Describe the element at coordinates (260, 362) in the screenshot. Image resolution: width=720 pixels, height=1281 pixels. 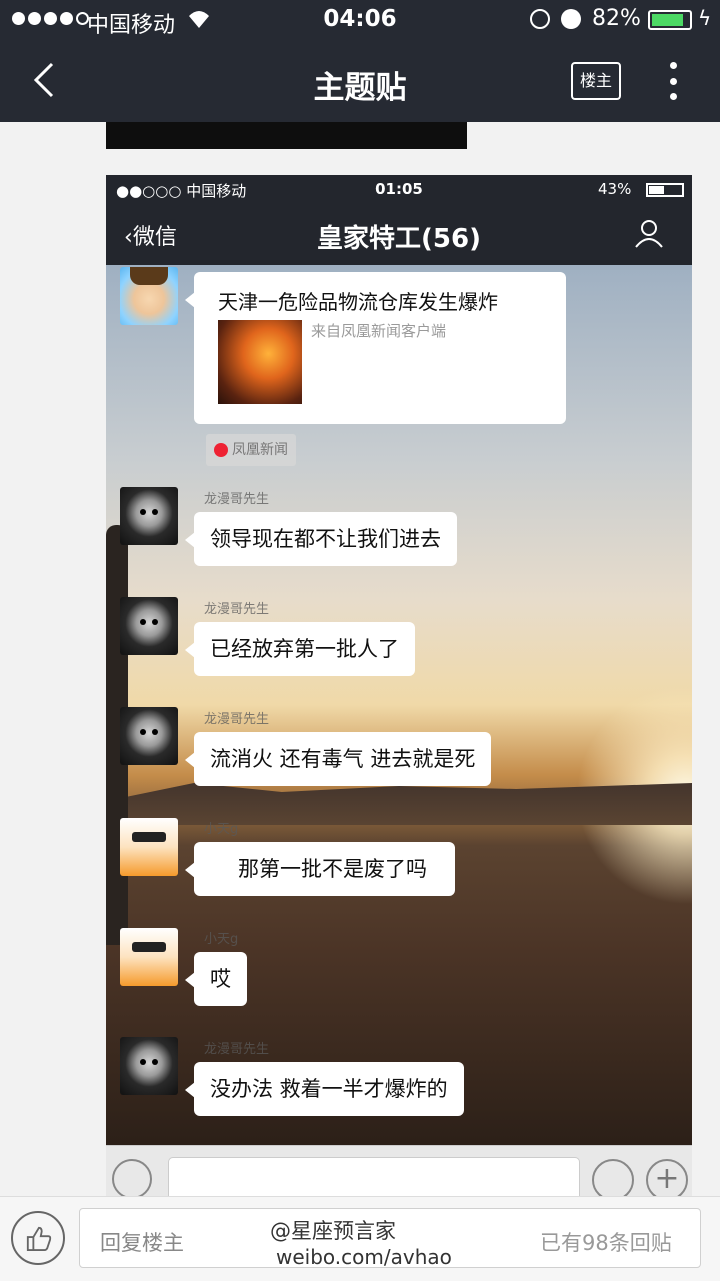
I see `card-thumbnail` at that location.